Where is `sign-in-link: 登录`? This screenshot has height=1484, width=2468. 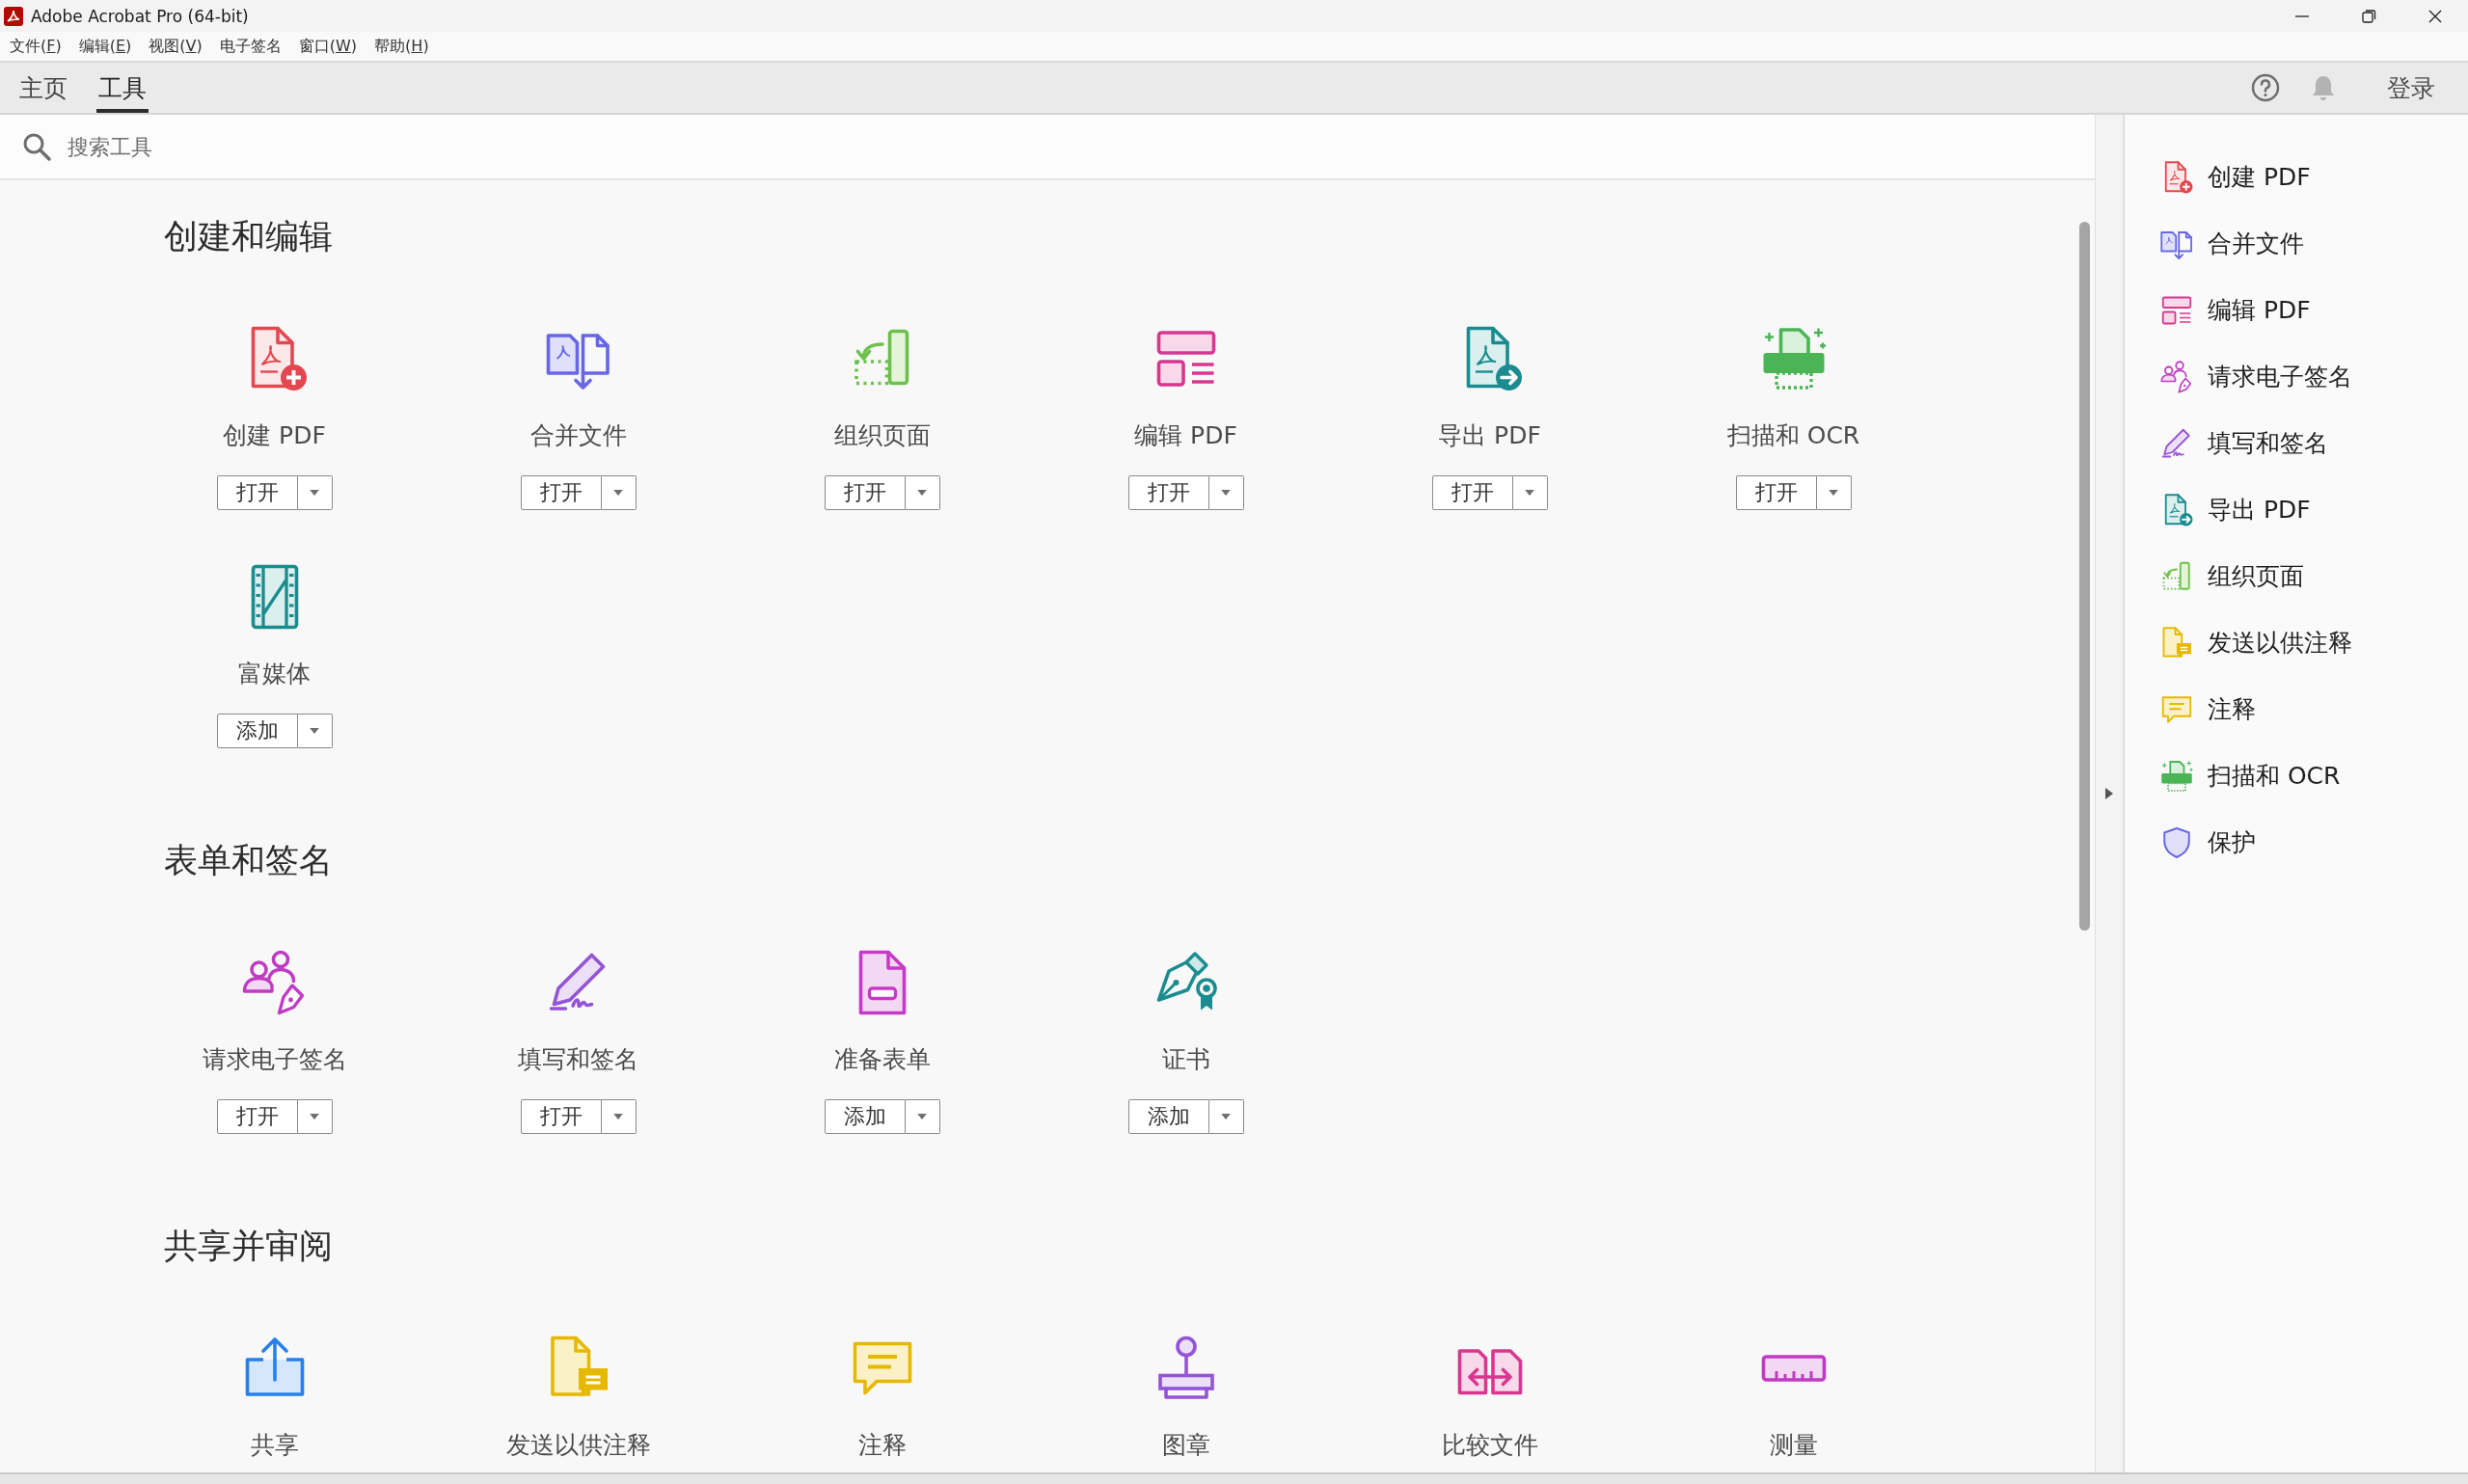 sign-in-link: 登录 is located at coordinates (2411, 87).